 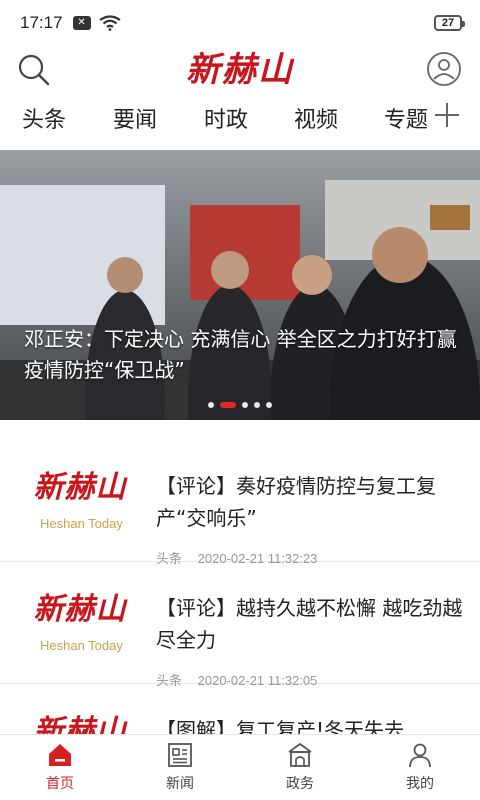 I want to click on channel-tabs: 头条 要闻 时政 视频 专题, so click(x=240, y=122).